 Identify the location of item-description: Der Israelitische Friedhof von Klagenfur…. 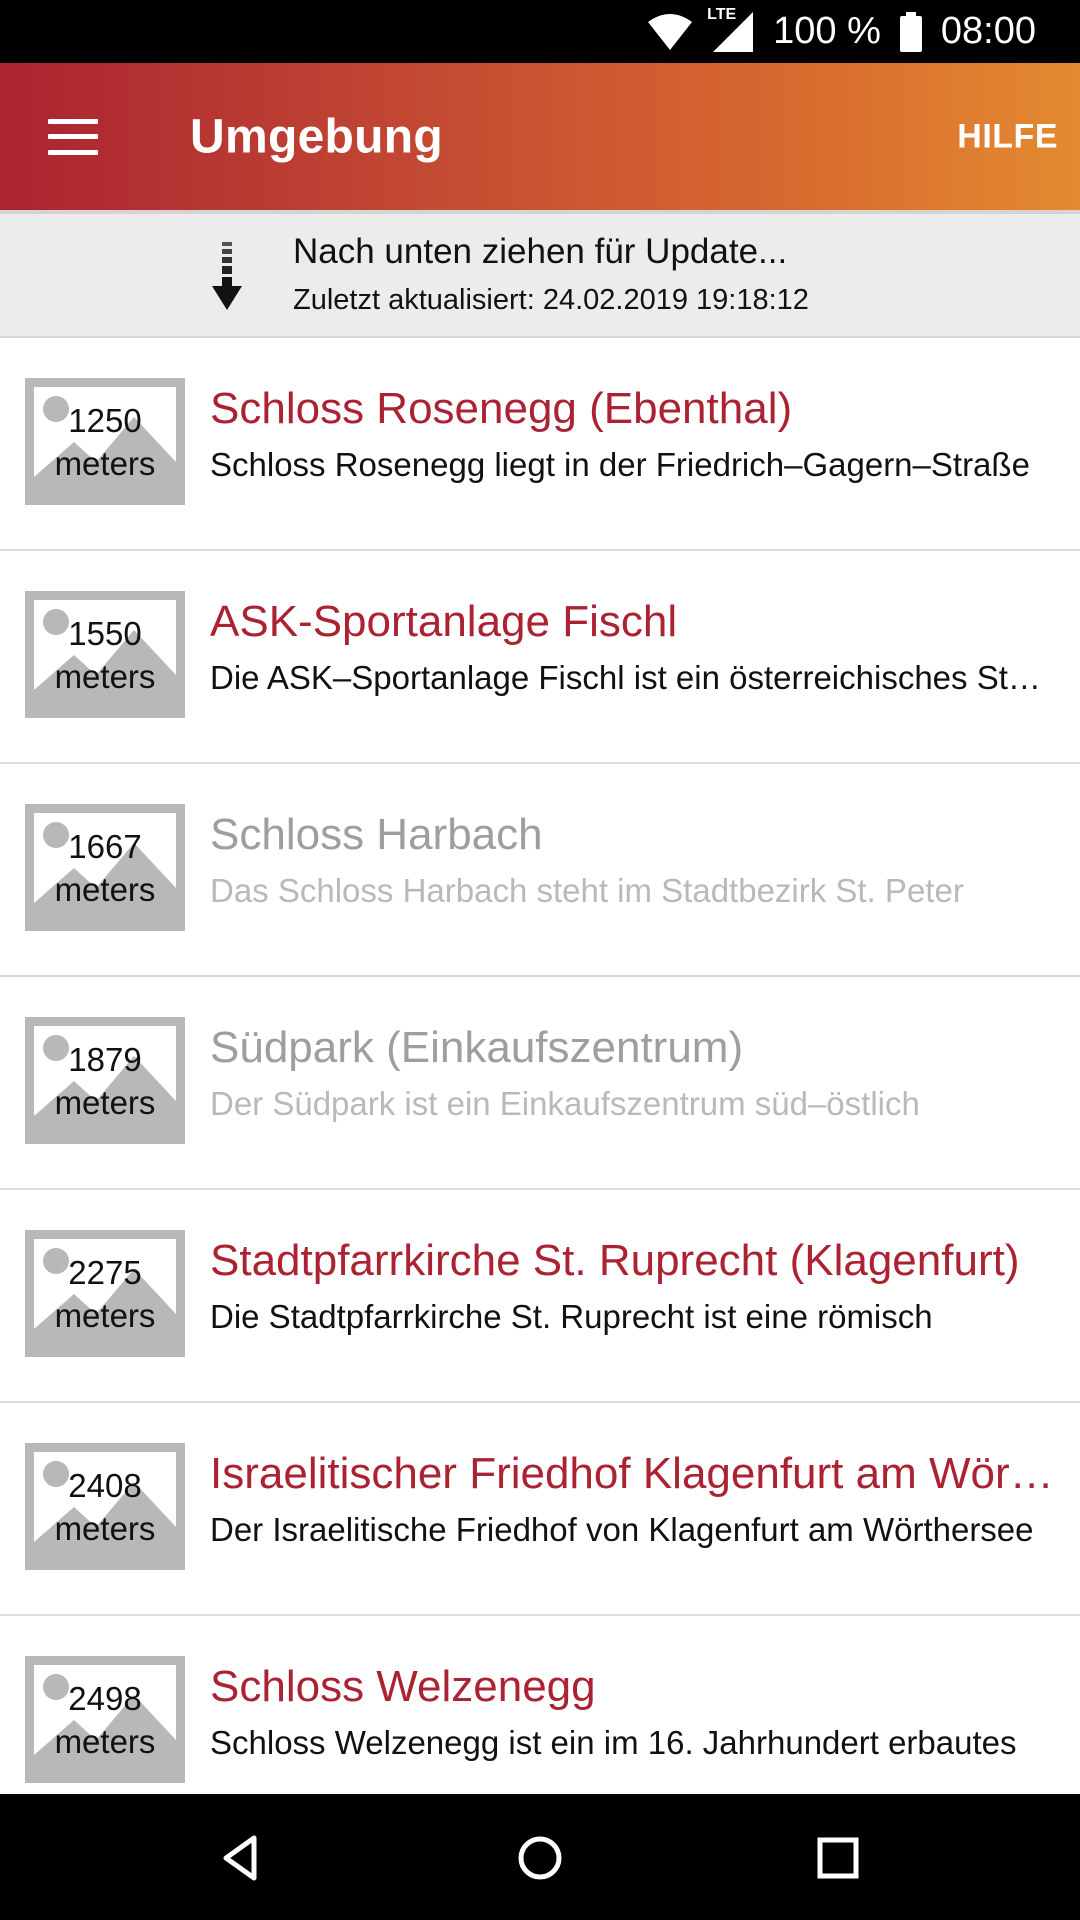
(622, 1529).